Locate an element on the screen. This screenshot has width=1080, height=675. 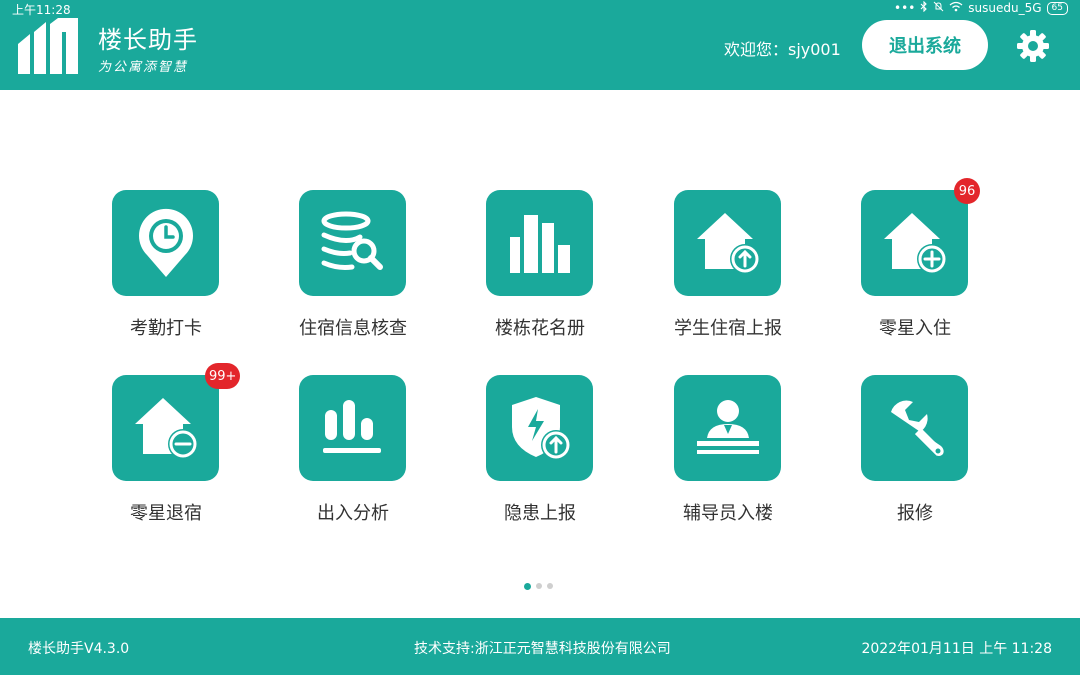
shield-upload-icon is located at coordinates (541, 428).